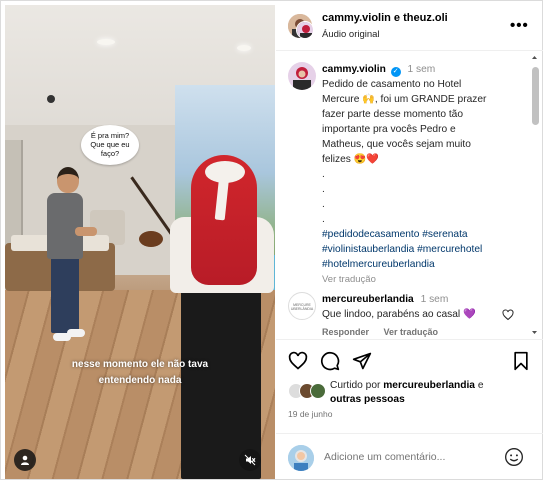 Image resolution: width=543 pixels, height=481 pixels. Describe the element at coordinates (51, 99) in the screenshot. I see `video-camera-dome` at that location.